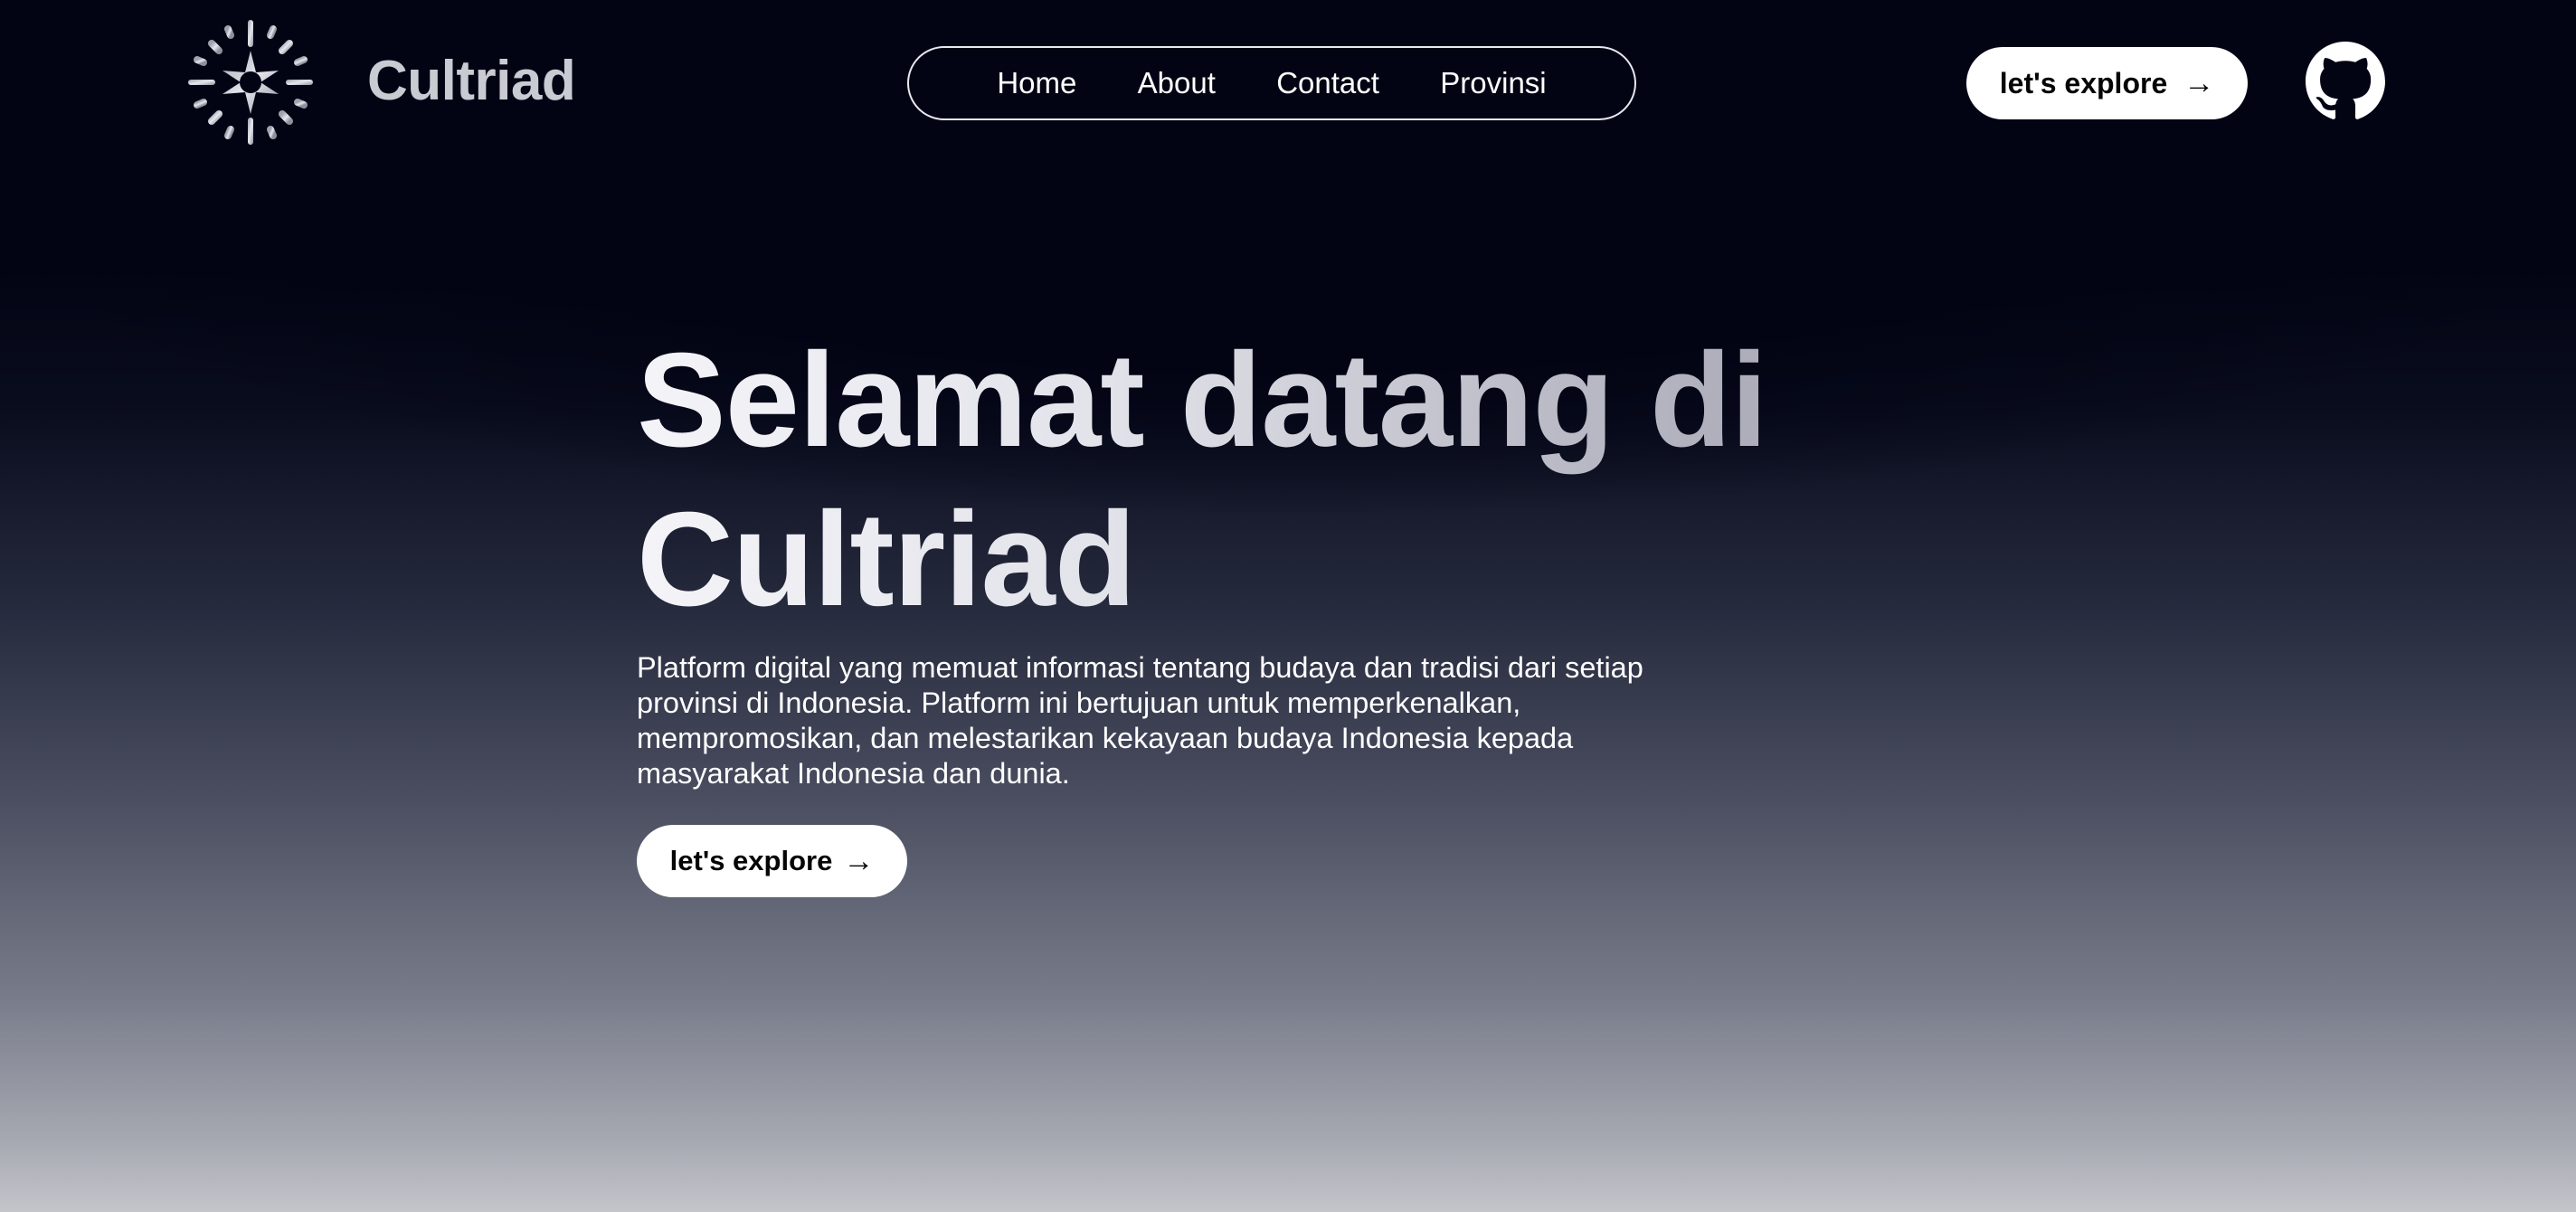 The width and height of the screenshot is (2576, 1212). What do you see at coordinates (1225, 480) in the screenshot?
I see `hero-title: Selamat datang di Cultriad` at bounding box center [1225, 480].